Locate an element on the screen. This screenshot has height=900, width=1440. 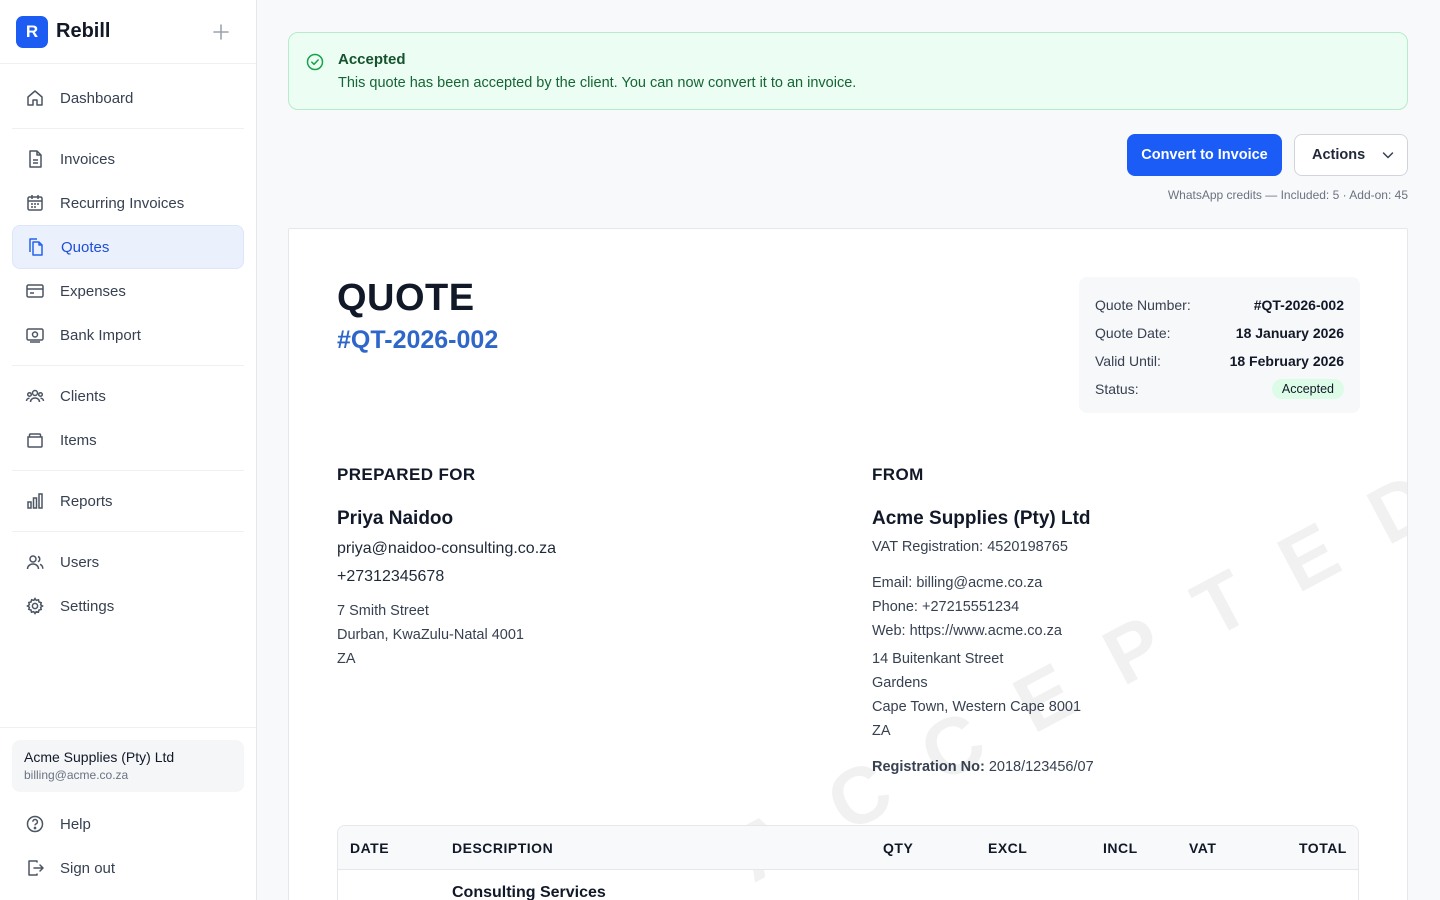
bar-chart-icon is located at coordinates (35, 501).